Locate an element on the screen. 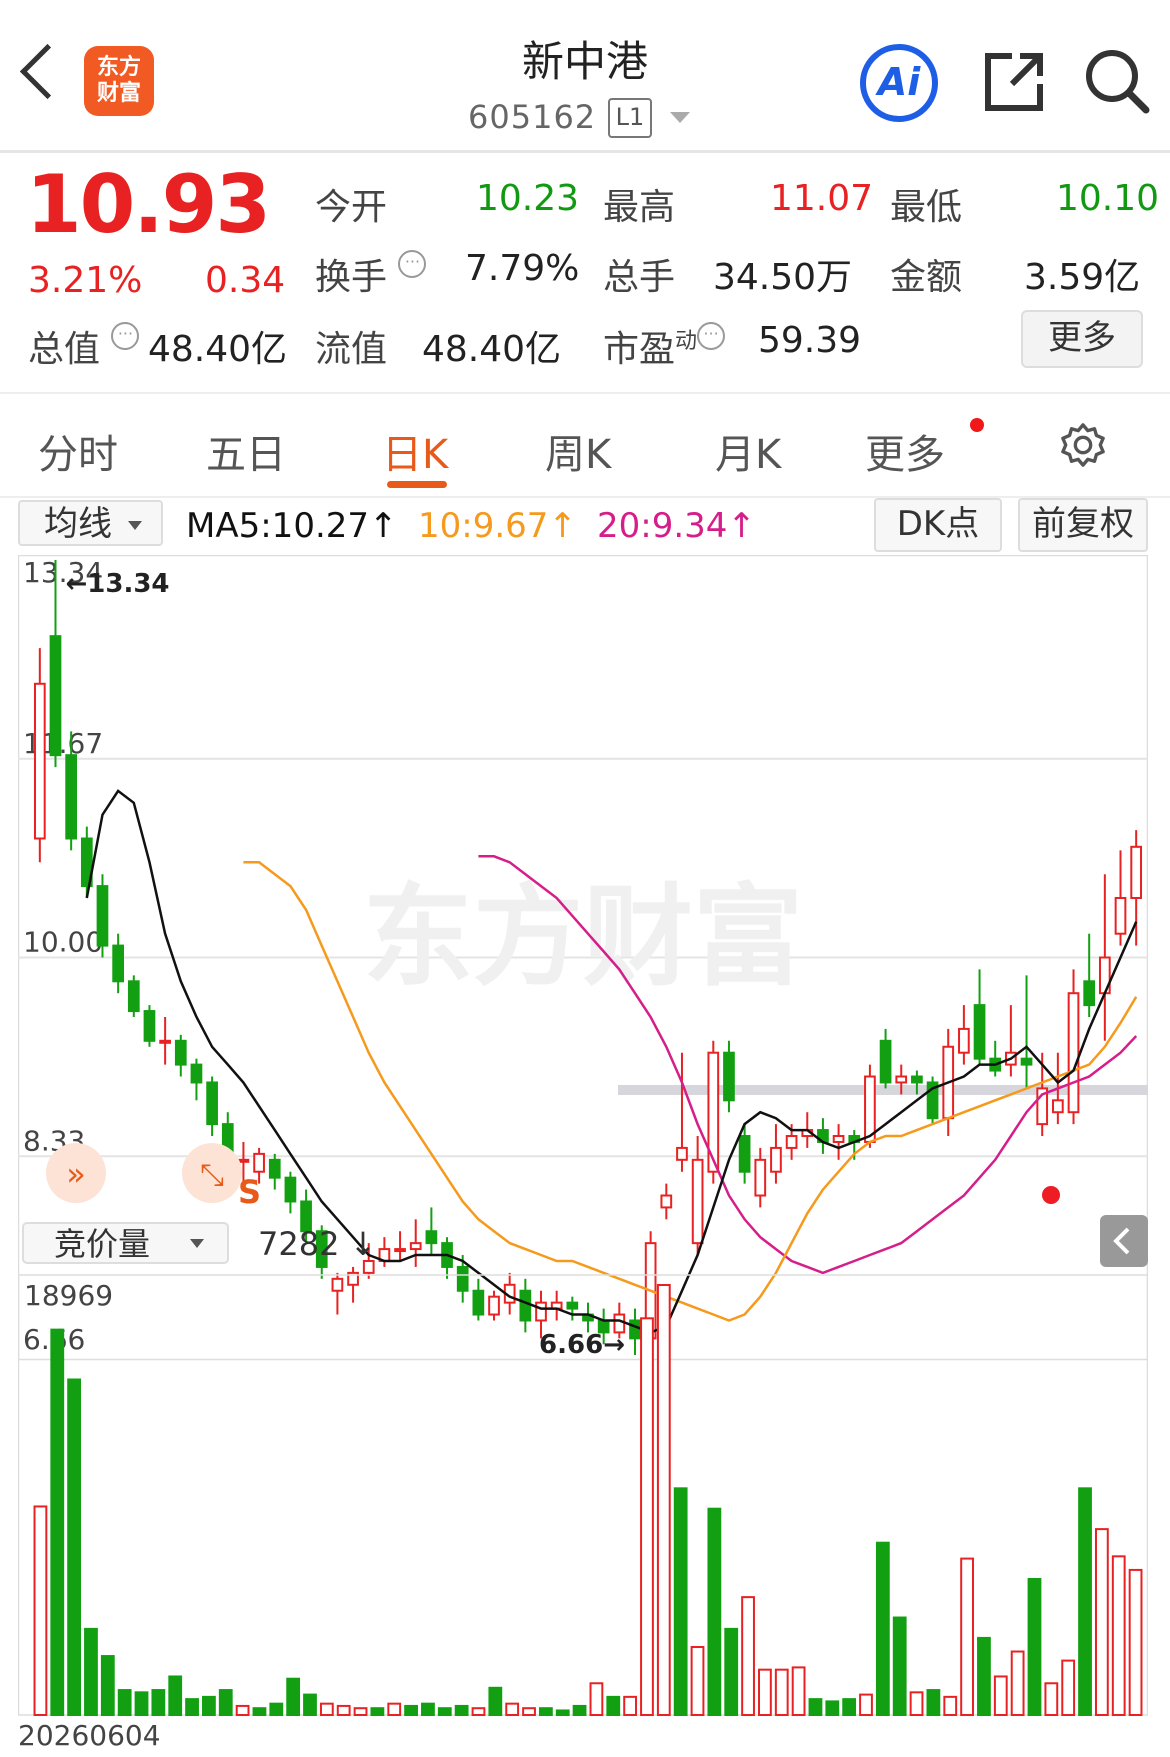 The image size is (1170, 1757). dk-point-button: DK点 is located at coordinates (938, 525).